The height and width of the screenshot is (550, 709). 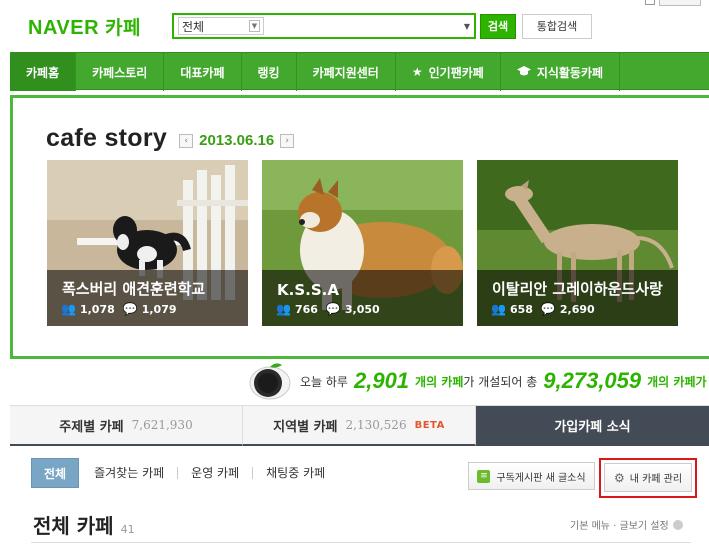 I want to click on utility-button, so click(x=680, y=3).